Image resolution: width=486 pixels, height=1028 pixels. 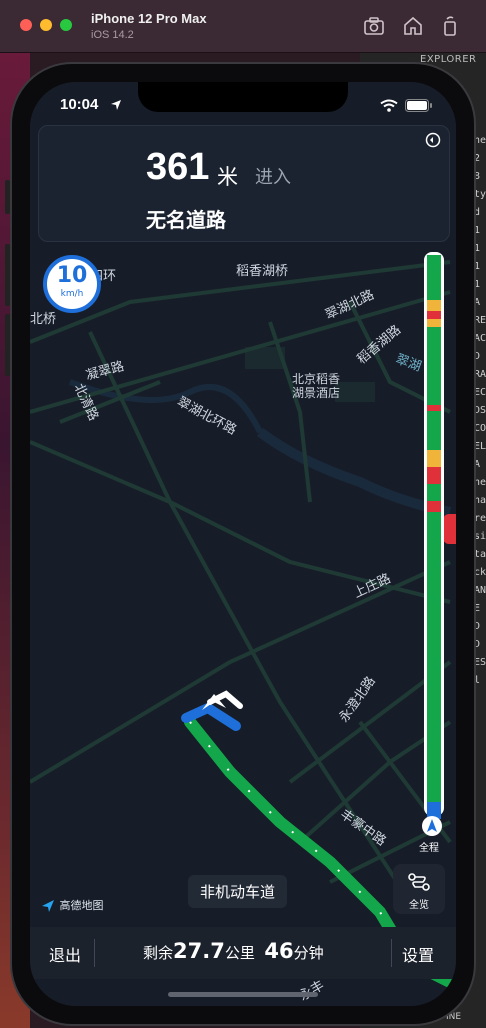 What do you see at coordinates (65, 954) in the screenshot?
I see `exit-button: 退出` at bounding box center [65, 954].